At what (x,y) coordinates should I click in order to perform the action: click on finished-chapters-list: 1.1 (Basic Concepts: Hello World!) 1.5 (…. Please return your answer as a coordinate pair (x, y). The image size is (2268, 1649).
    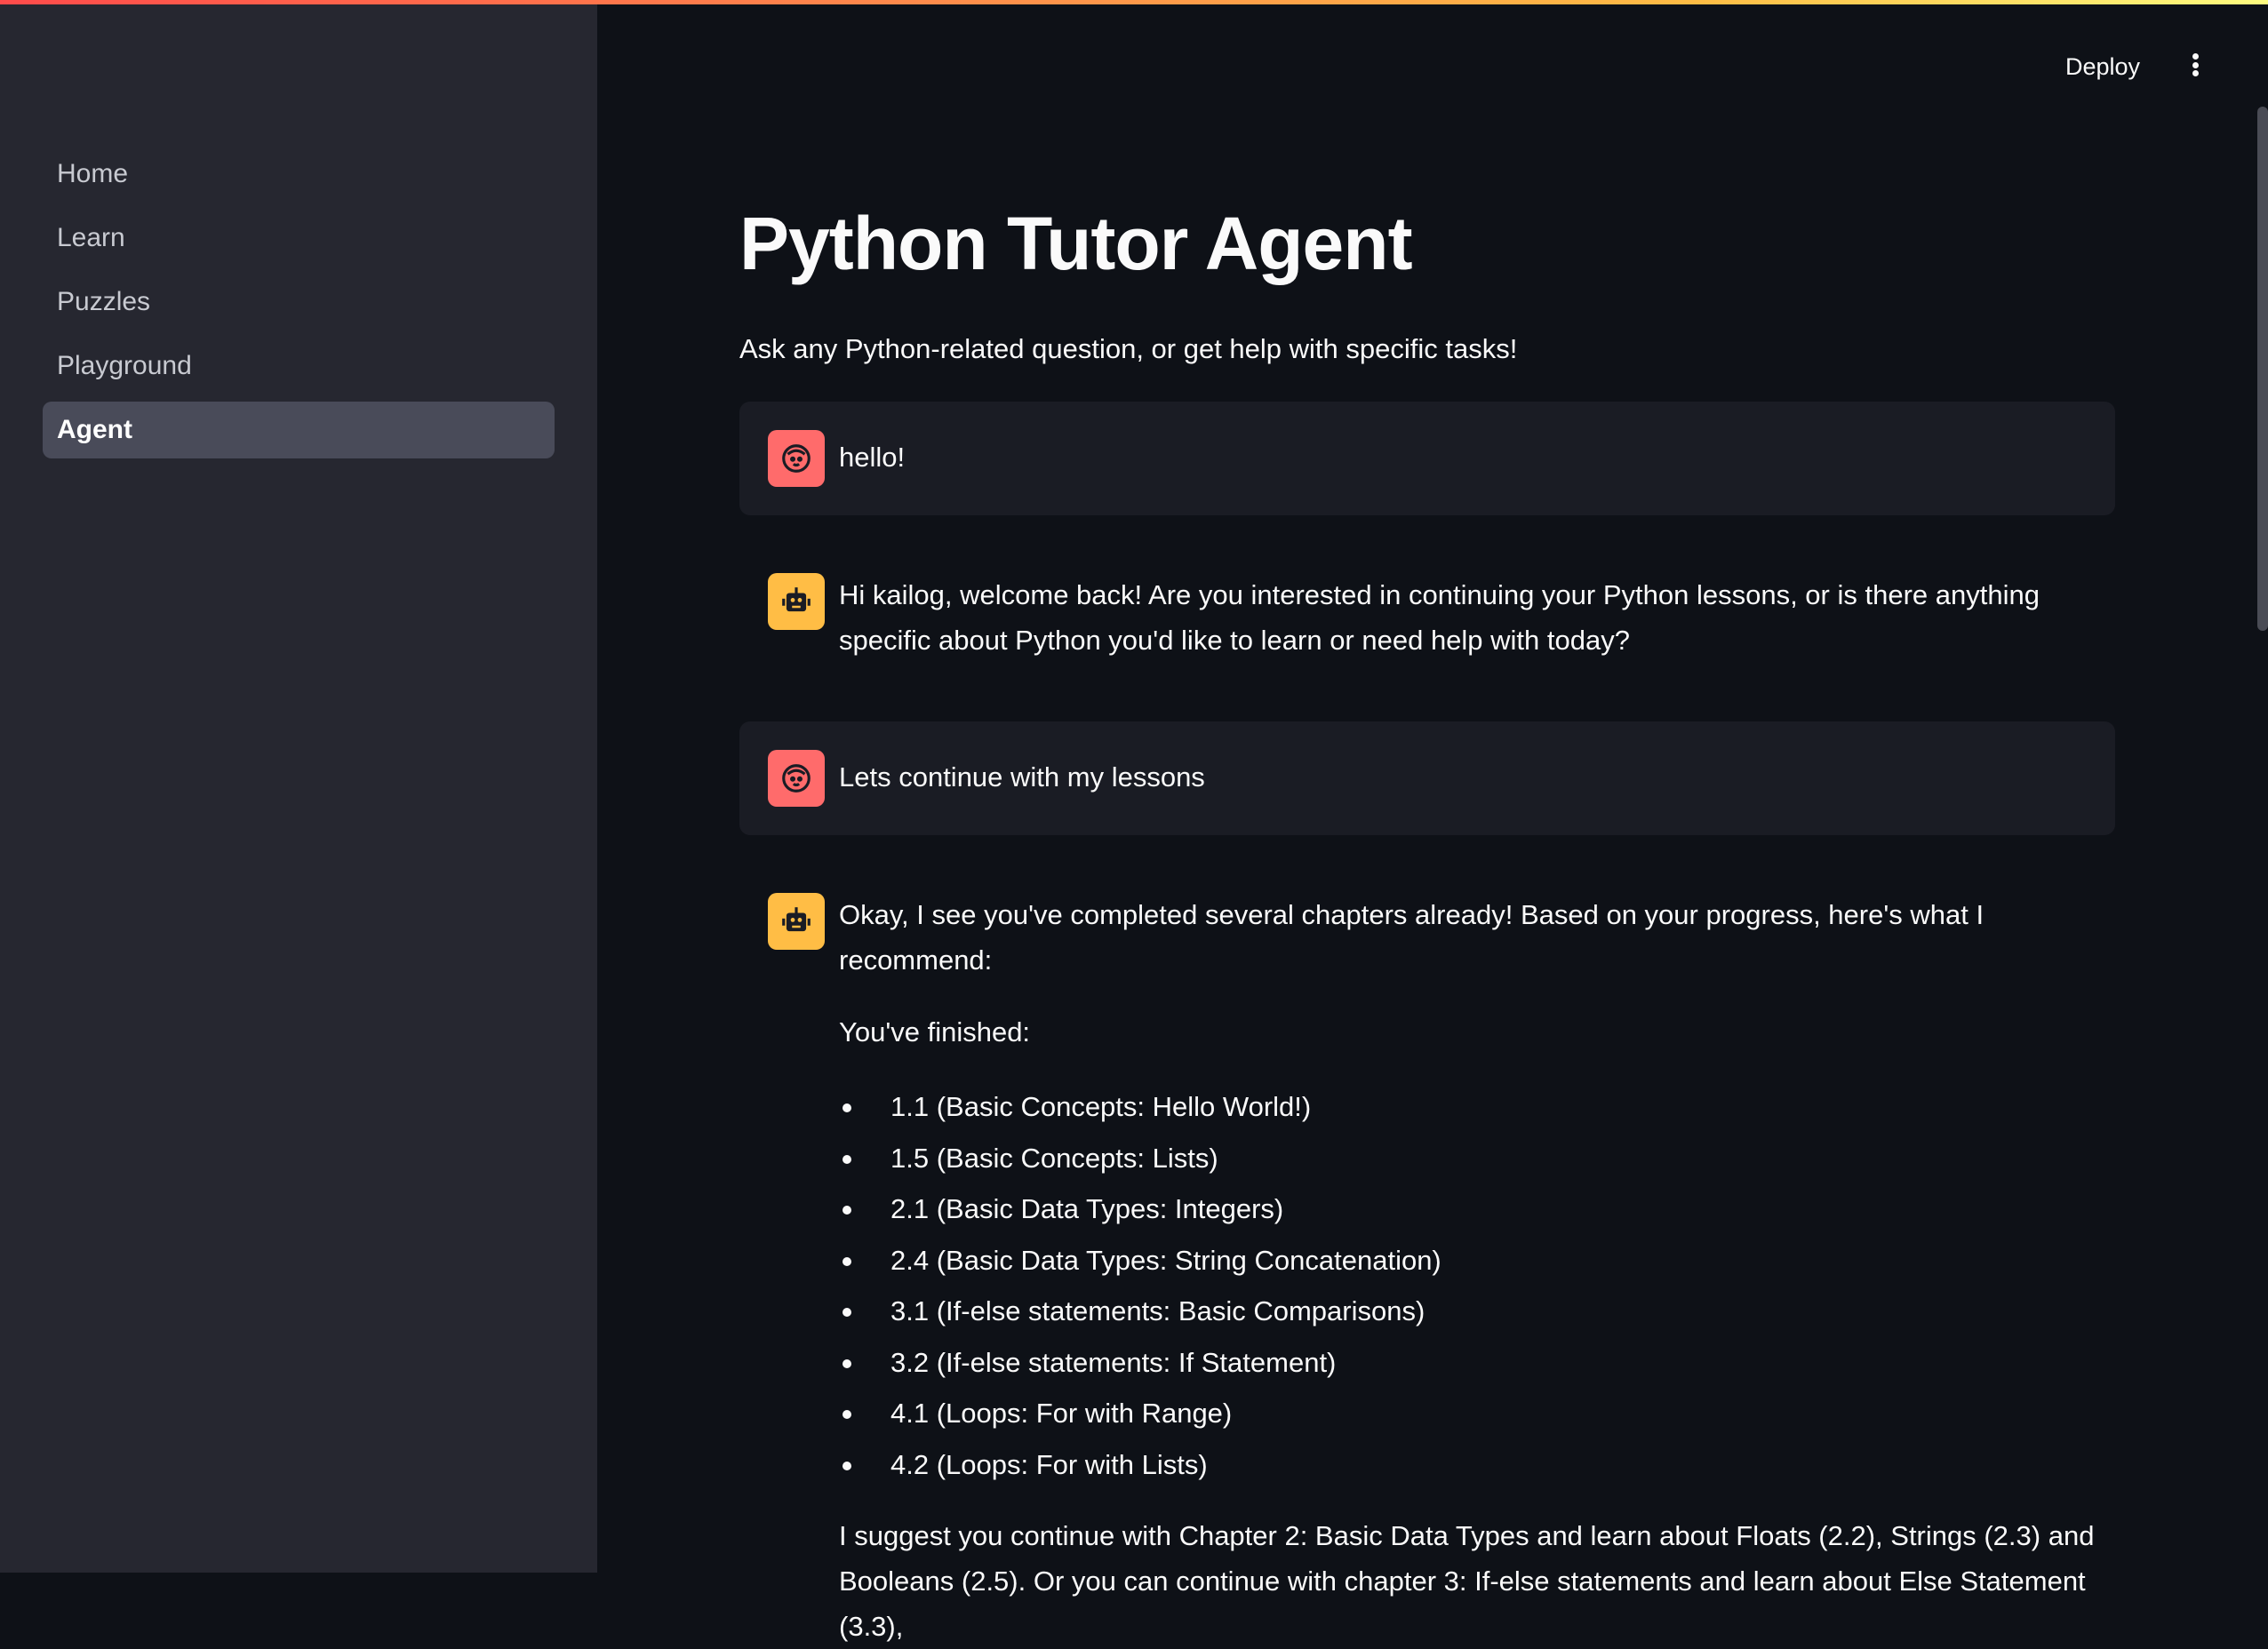
    Looking at the image, I should click on (1470, 1285).